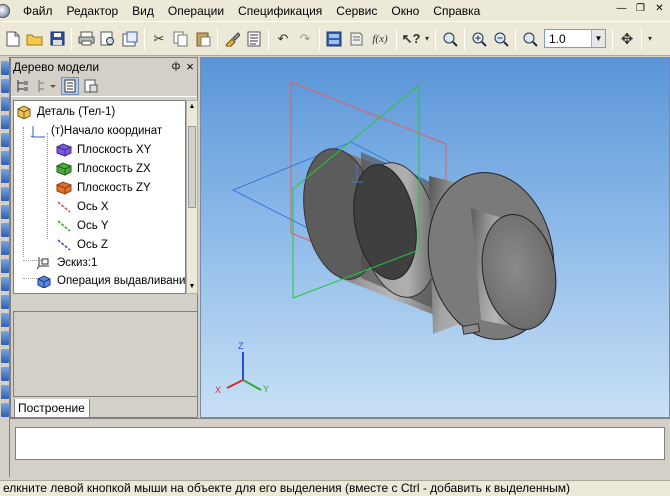 The height and width of the screenshot is (496, 670). I want to click on zoom-window-icon, so click(450, 39).